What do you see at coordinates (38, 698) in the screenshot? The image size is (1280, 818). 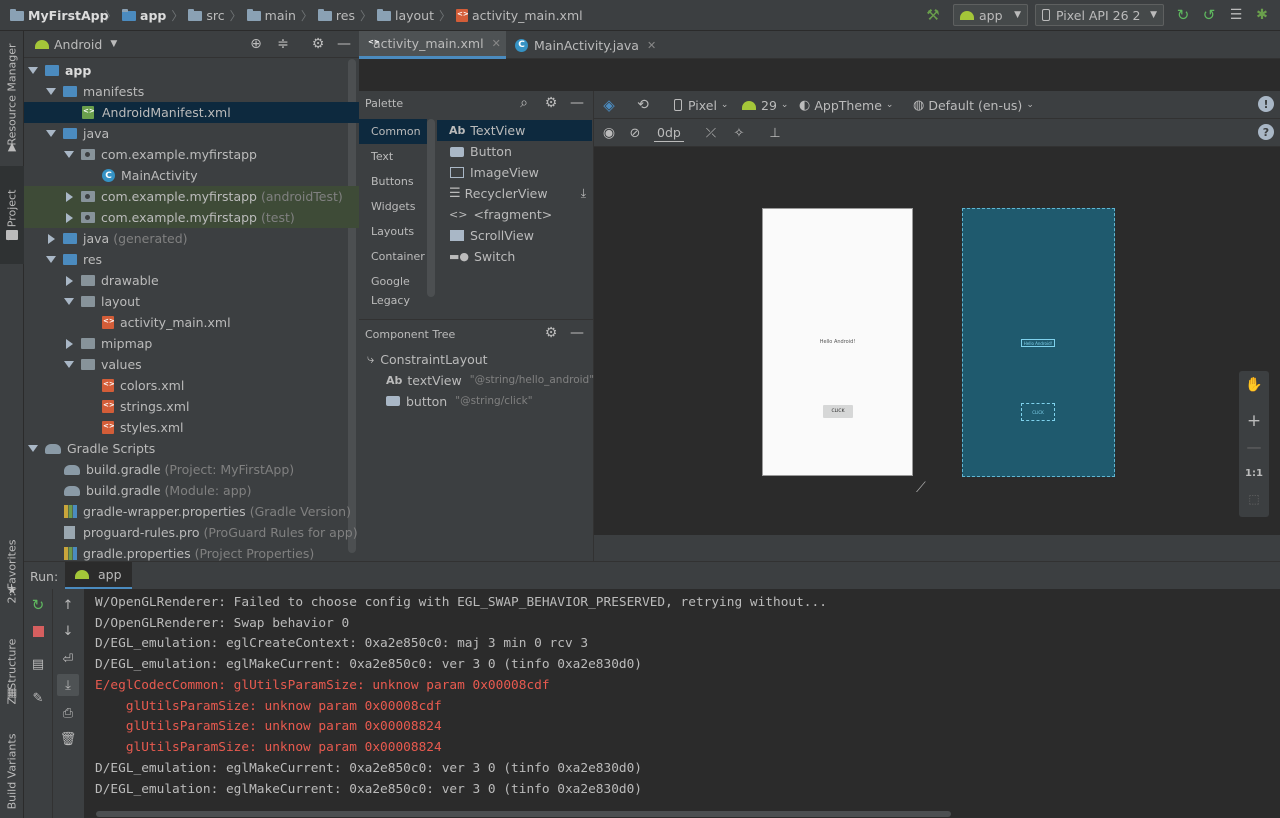 I see `pin-icon: ✎` at bounding box center [38, 698].